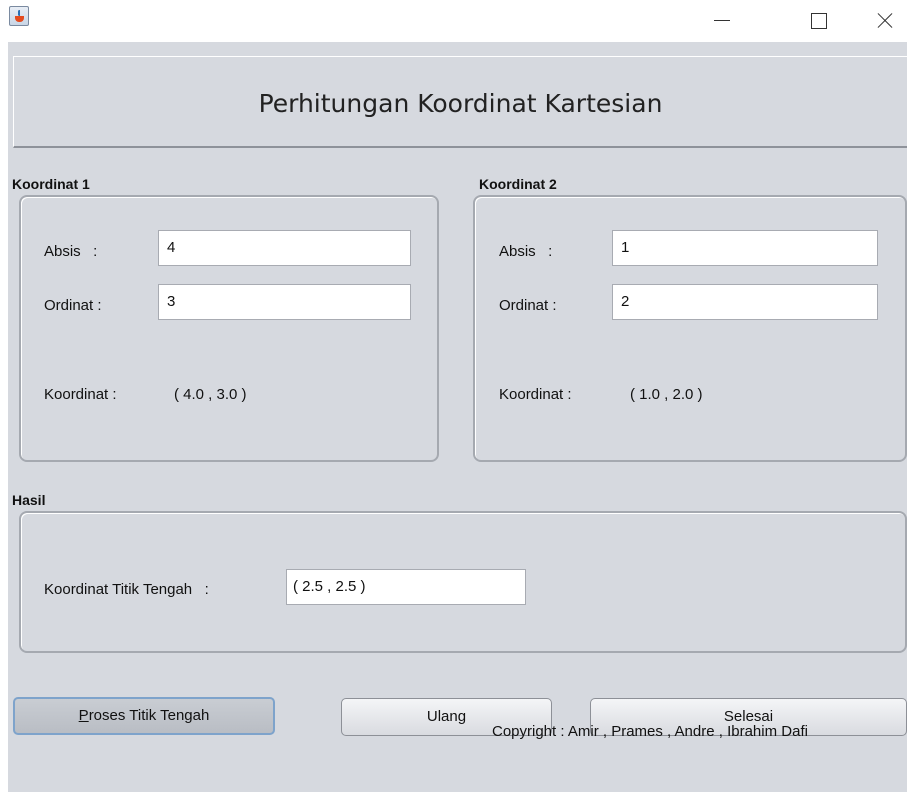 This screenshot has height=792, width=907. What do you see at coordinates (284, 302) in the screenshot?
I see `koordinat1-ordinat-input: 3` at bounding box center [284, 302].